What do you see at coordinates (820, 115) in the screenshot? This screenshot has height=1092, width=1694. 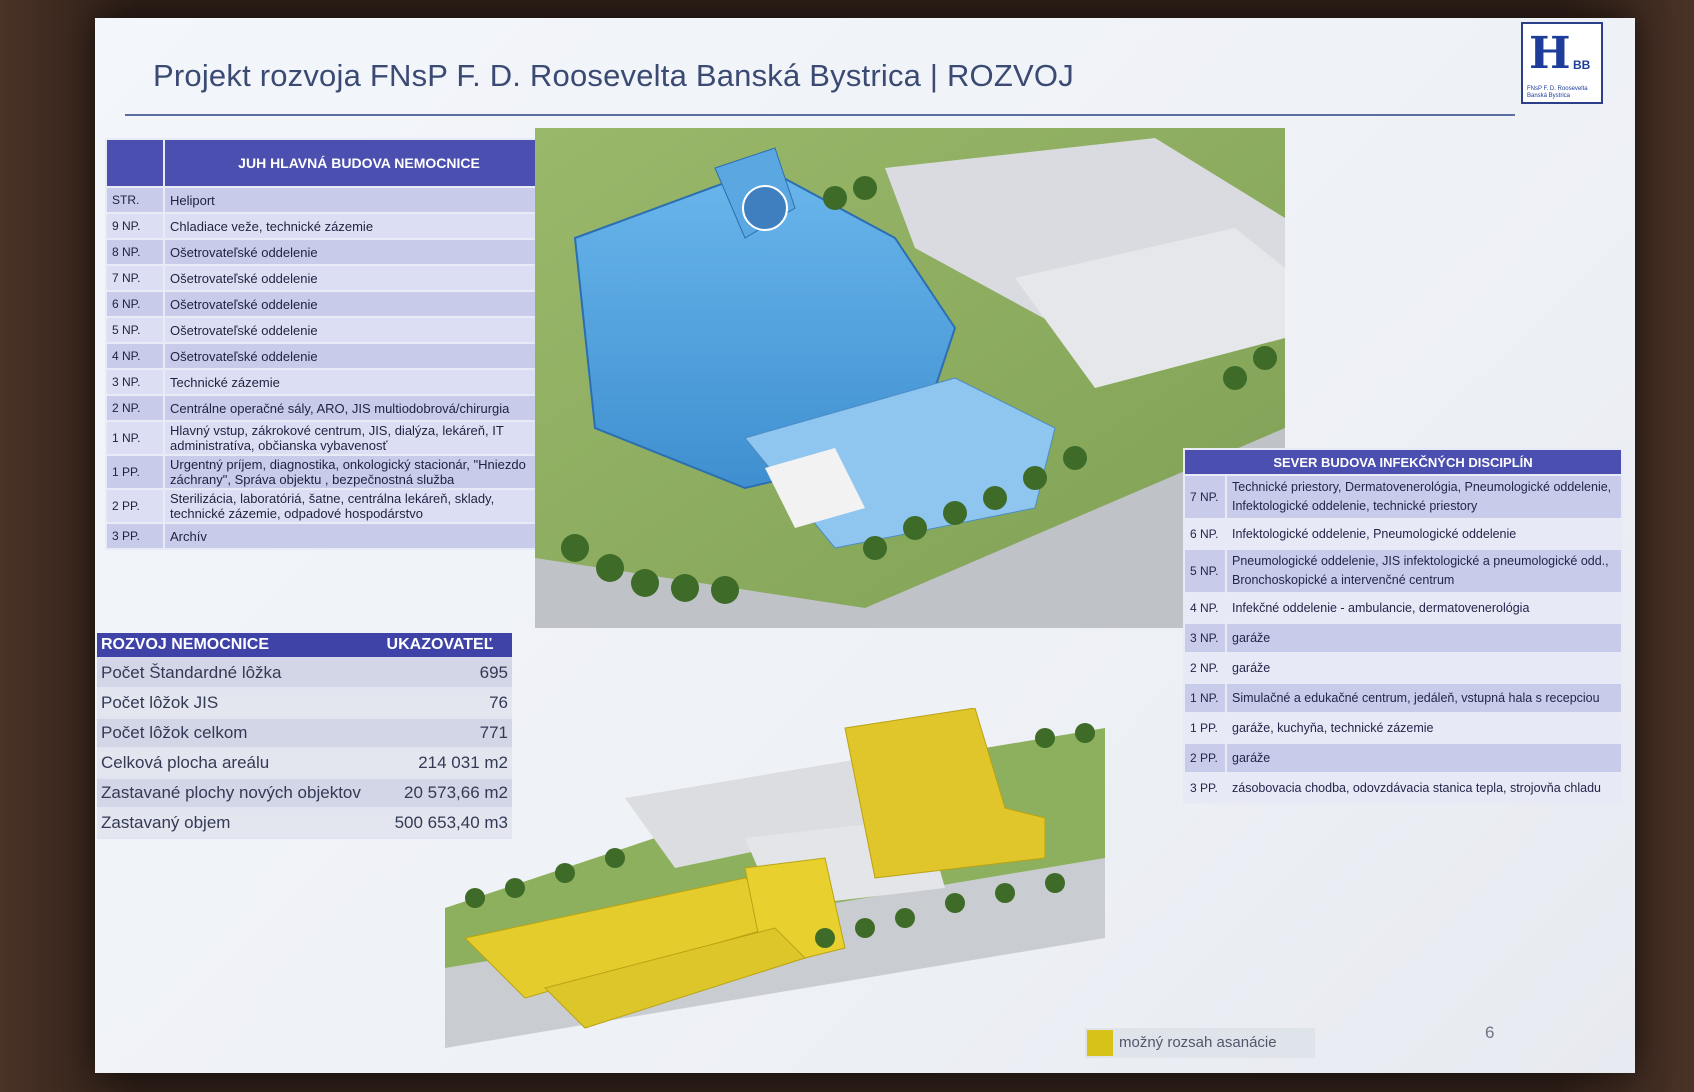 I see `title-divider` at bounding box center [820, 115].